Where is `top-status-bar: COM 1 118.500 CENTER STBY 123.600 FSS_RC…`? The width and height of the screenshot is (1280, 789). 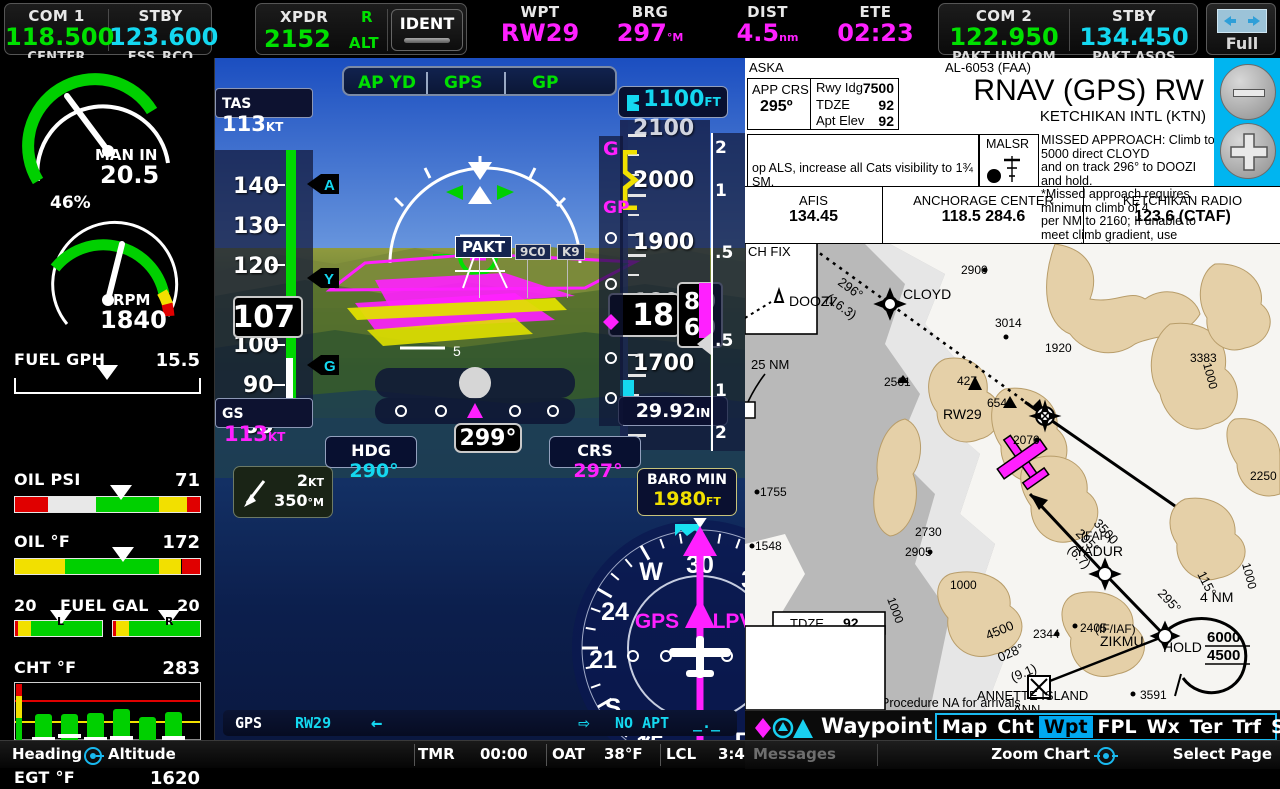
top-status-bar: COM 1 118.500 CENTER STBY 123.600 FSS_RC… is located at coordinates (640, 32).